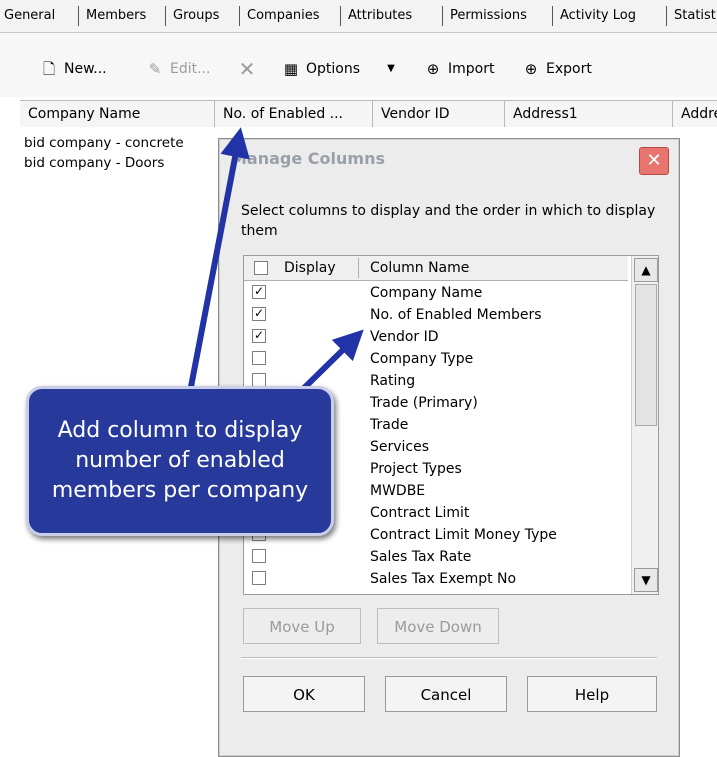  I want to click on list-item: Sales Tax Rate, so click(436, 557).